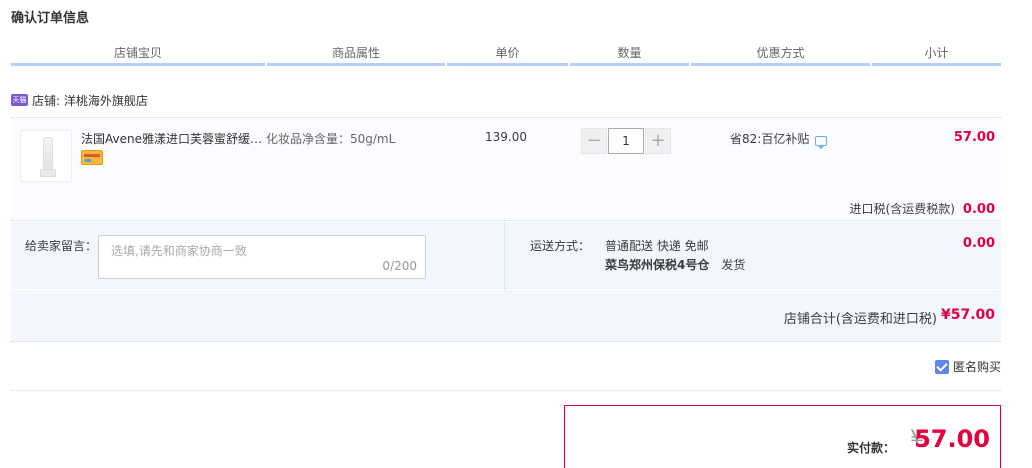 Image resolution: width=1032 pixels, height=468 pixels. Describe the element at coordinates (952, 439) in the screenshot. I see `payment-amount: 57.00` at that location.